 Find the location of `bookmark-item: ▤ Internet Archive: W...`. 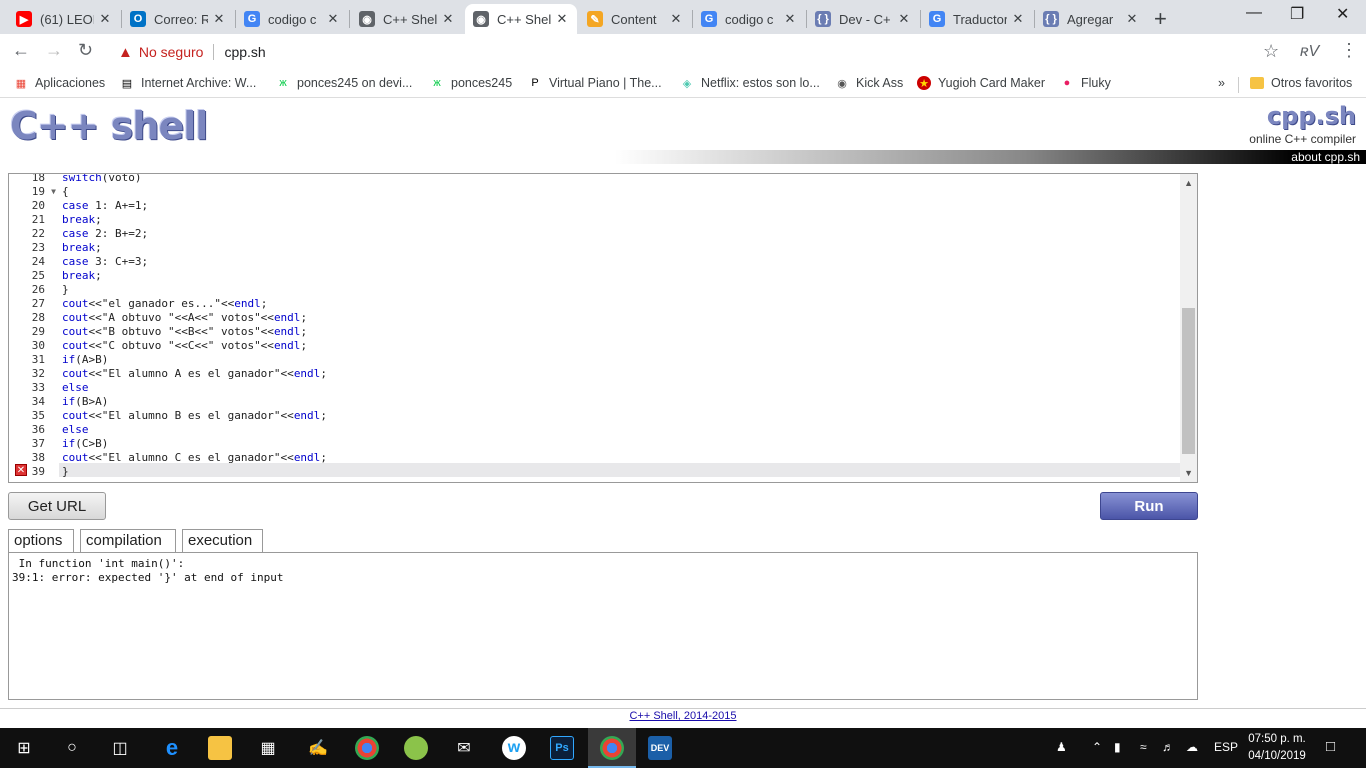

bookmark-item: ▤ Internet Archive: W... is located at coordinates (188, 83).